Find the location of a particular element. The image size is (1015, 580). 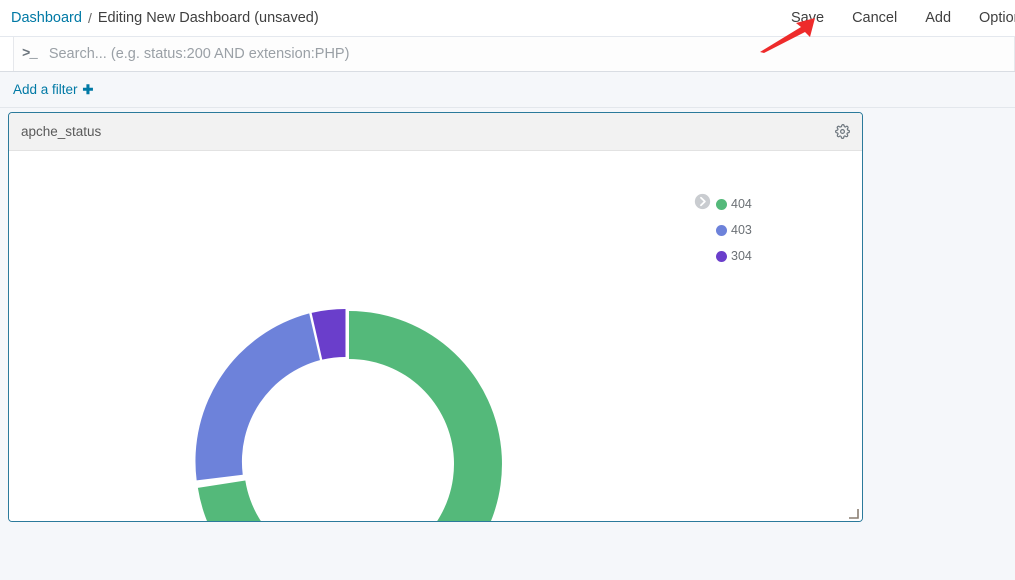

legend-item-304: 304 is located at coordinates (734, 256).